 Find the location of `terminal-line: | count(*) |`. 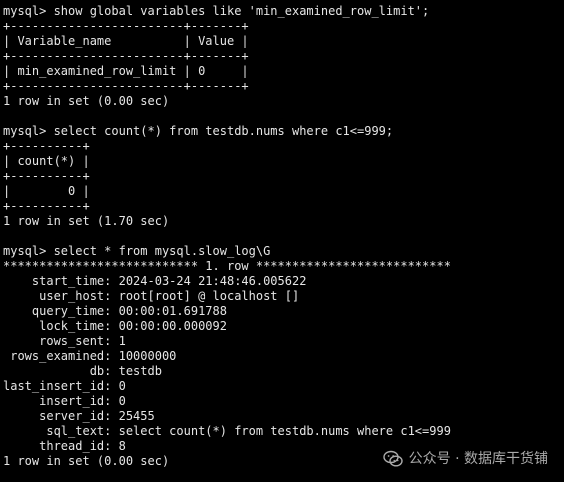

terminal-line: | count(*) | is located at coordinates (46, 161).